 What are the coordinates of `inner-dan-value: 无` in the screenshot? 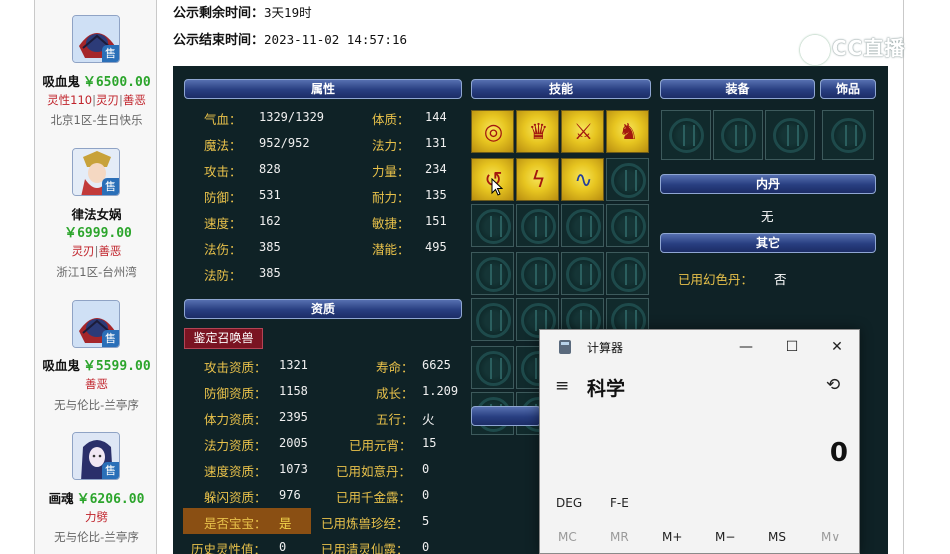 It's located at (767, 216).